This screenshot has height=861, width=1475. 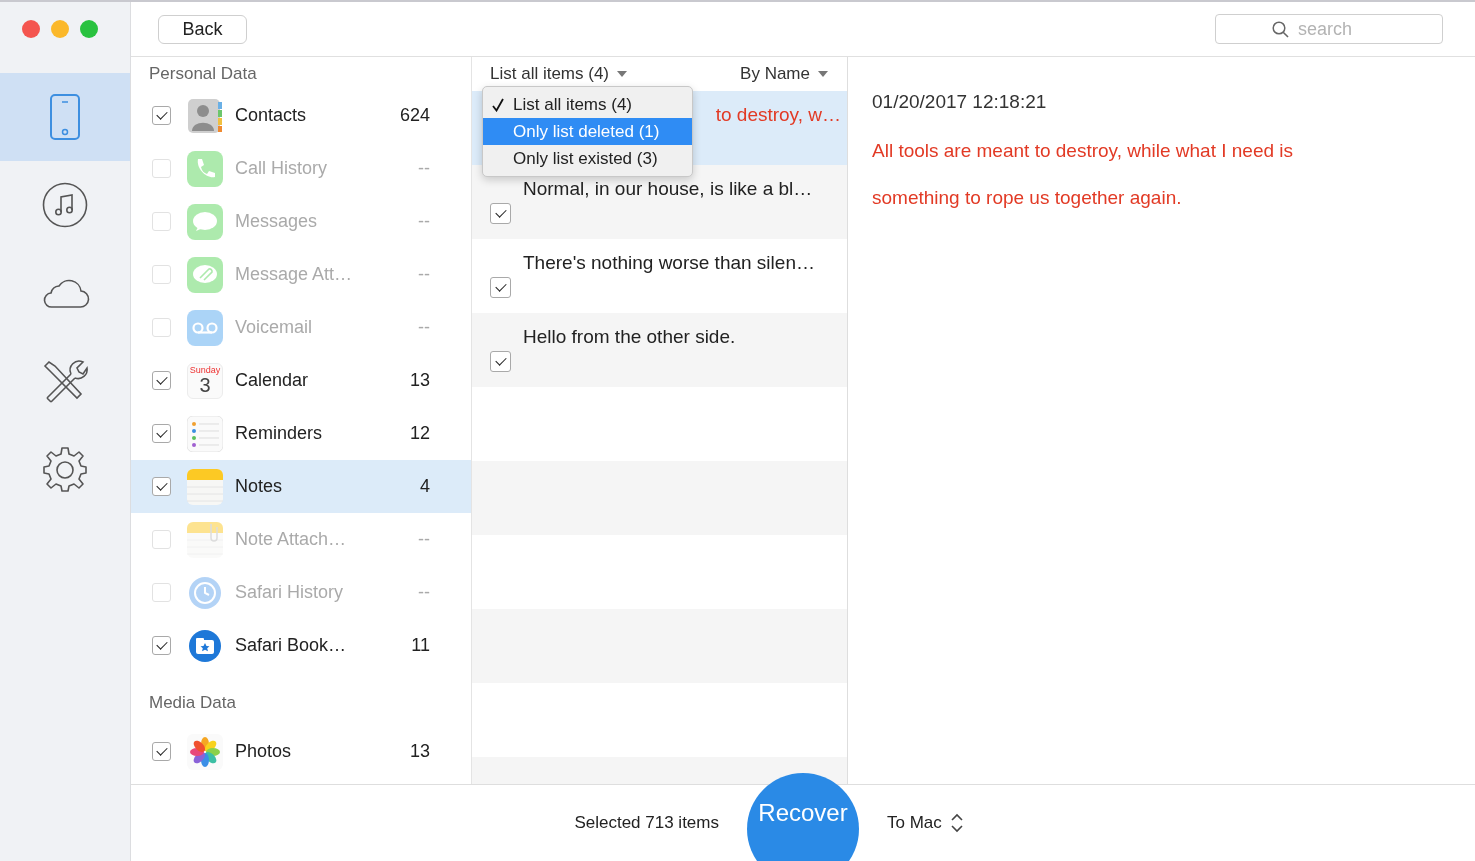 What do you see at coordinates (420, 645) in the screenshot?
I see `item-count: 11` at bounding box center [420, 645].